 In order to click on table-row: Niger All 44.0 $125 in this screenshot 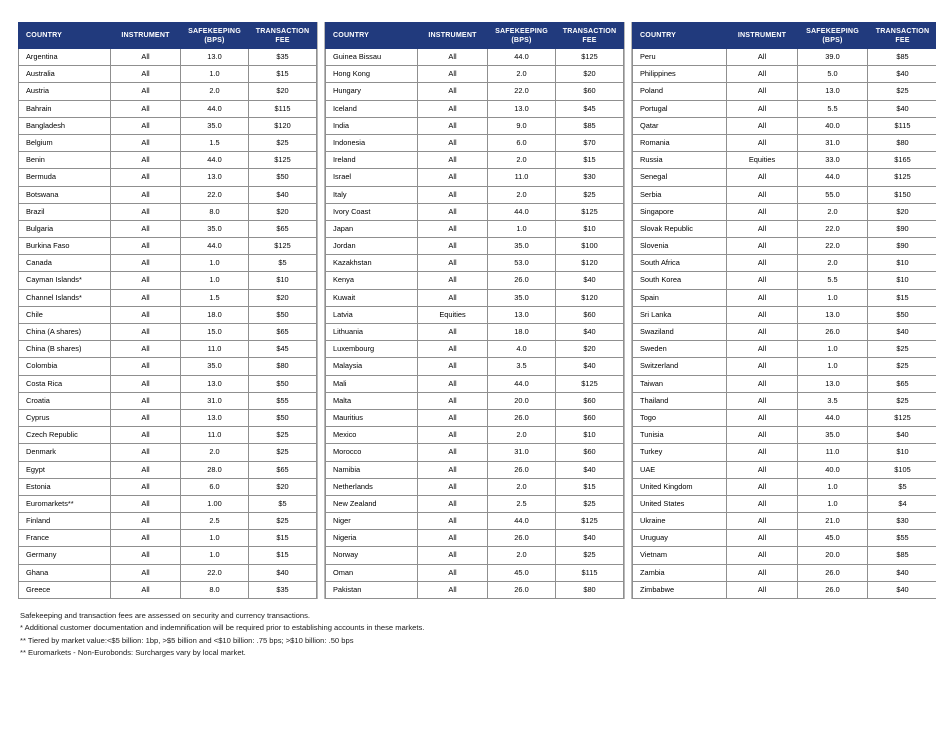, I will do `click(474, 521)`.